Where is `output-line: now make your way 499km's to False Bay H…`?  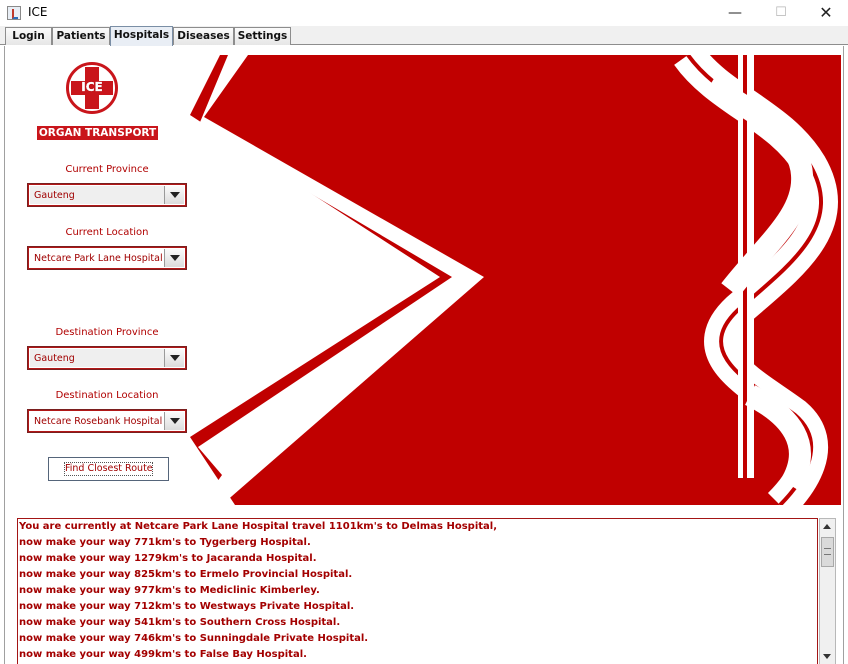
output-line: now make your way 499km's to False Bay H… is located at coordinates (163, 654).